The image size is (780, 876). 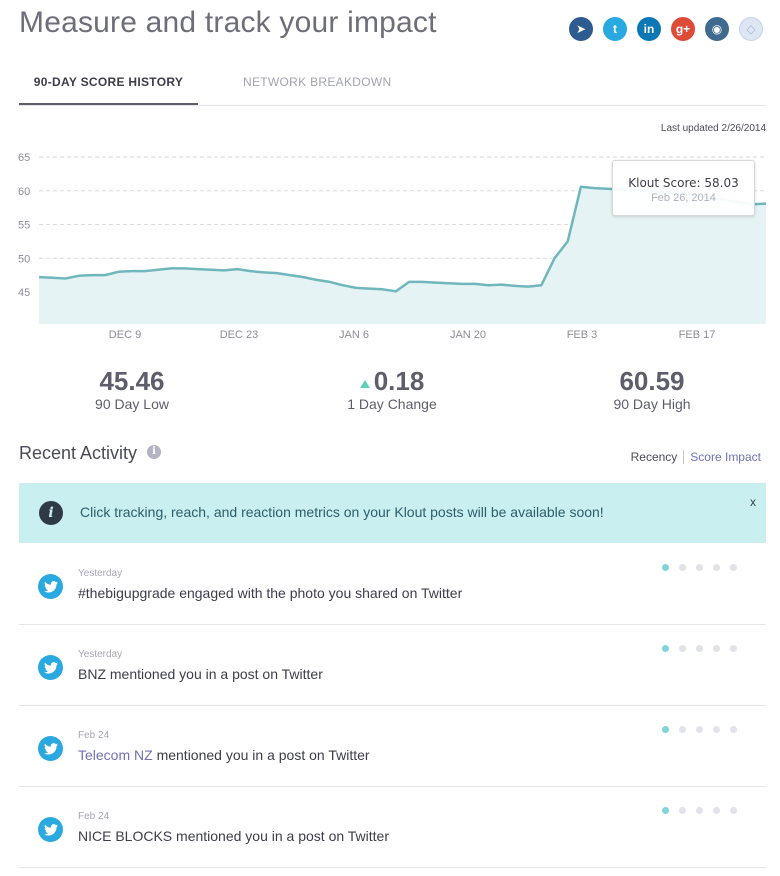 I want to click on sort-toggle: Recency Score Impact, so click(x=696, y=457).